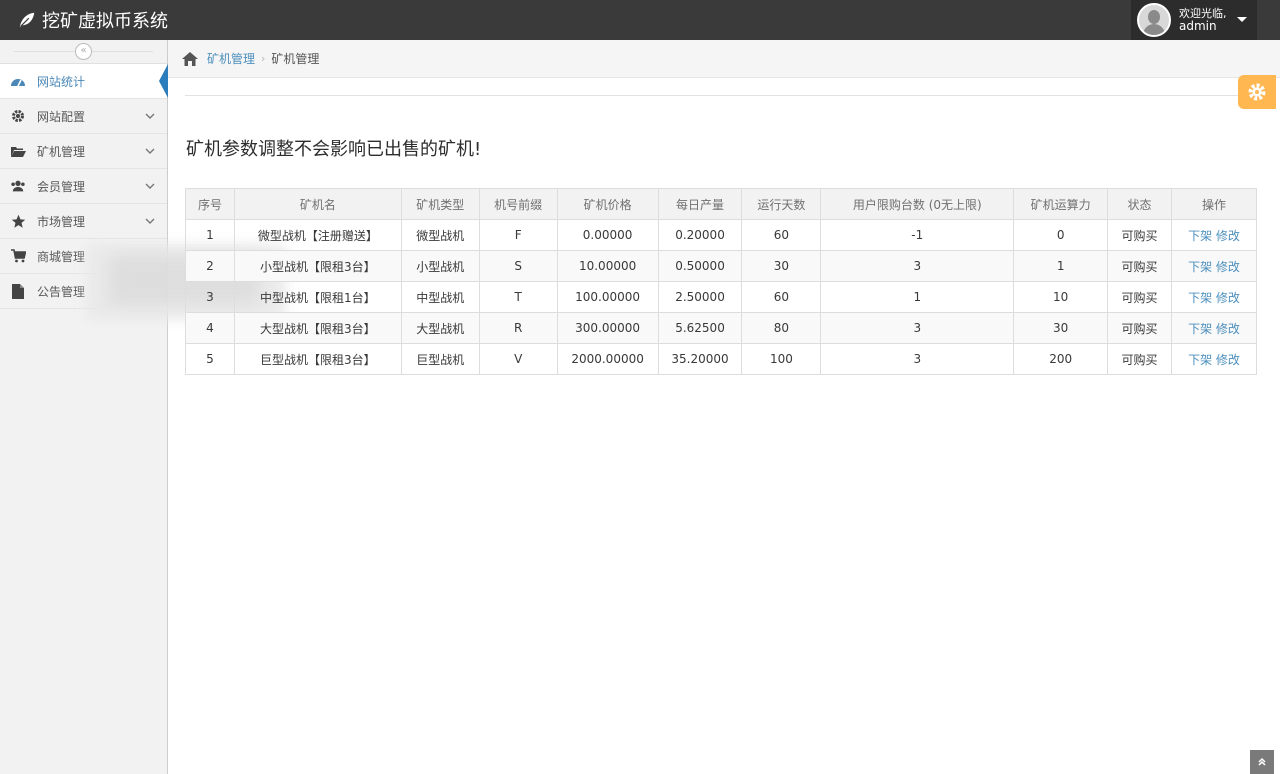 The height and width of the screenshot is (774, 1280). What do you see at coordinates (607, 297) in the screenshot?
I see `cell-price: 100.00000` at bounding box center [607, 297].